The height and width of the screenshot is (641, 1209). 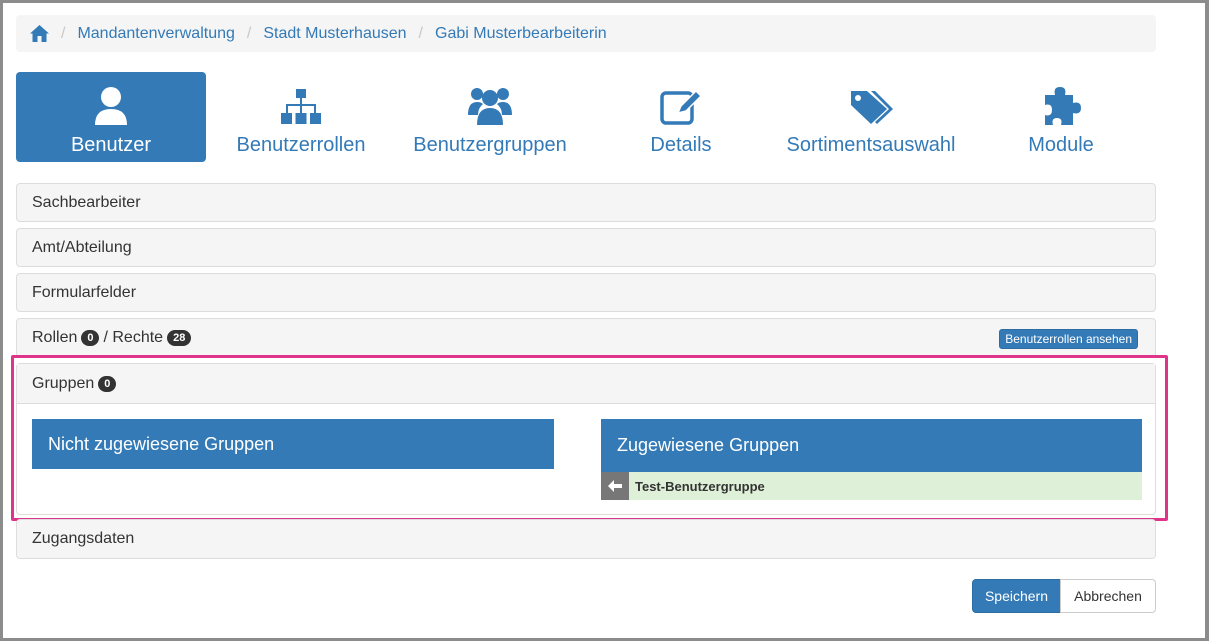 I want to click on tab-benutzergruppen: Benutzergruppen, so click(x=490, y=117).